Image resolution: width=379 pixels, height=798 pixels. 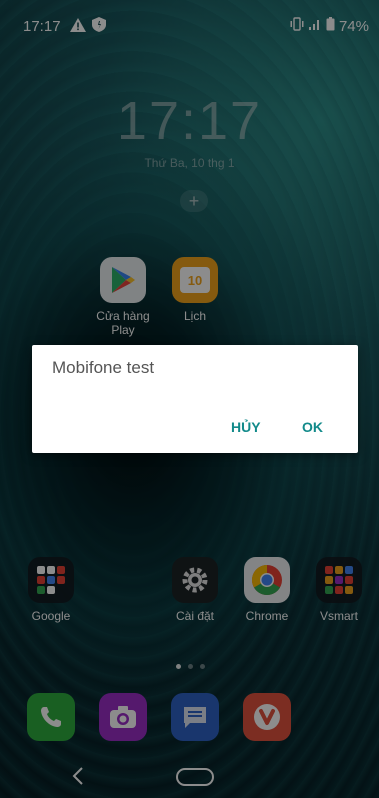 What do you see at coordinates (246, 427) in the screenshot?
I see `cancel-button: HỦY` at bounding box center [246, 427].